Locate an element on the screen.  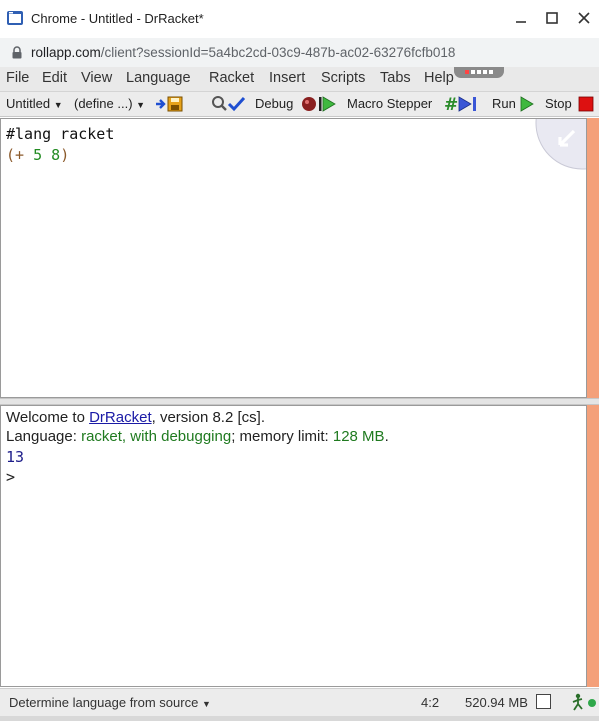
drracket-link: DrRacket is located at coordinates (120, 417).